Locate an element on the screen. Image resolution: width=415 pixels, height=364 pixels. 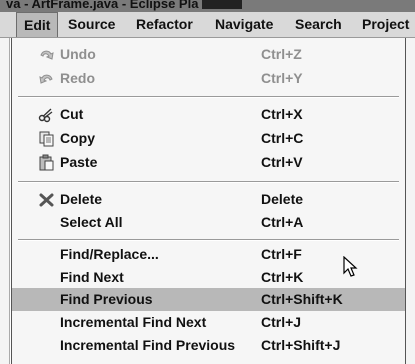
copy-label: Copy is located at coordinates (77, 138).